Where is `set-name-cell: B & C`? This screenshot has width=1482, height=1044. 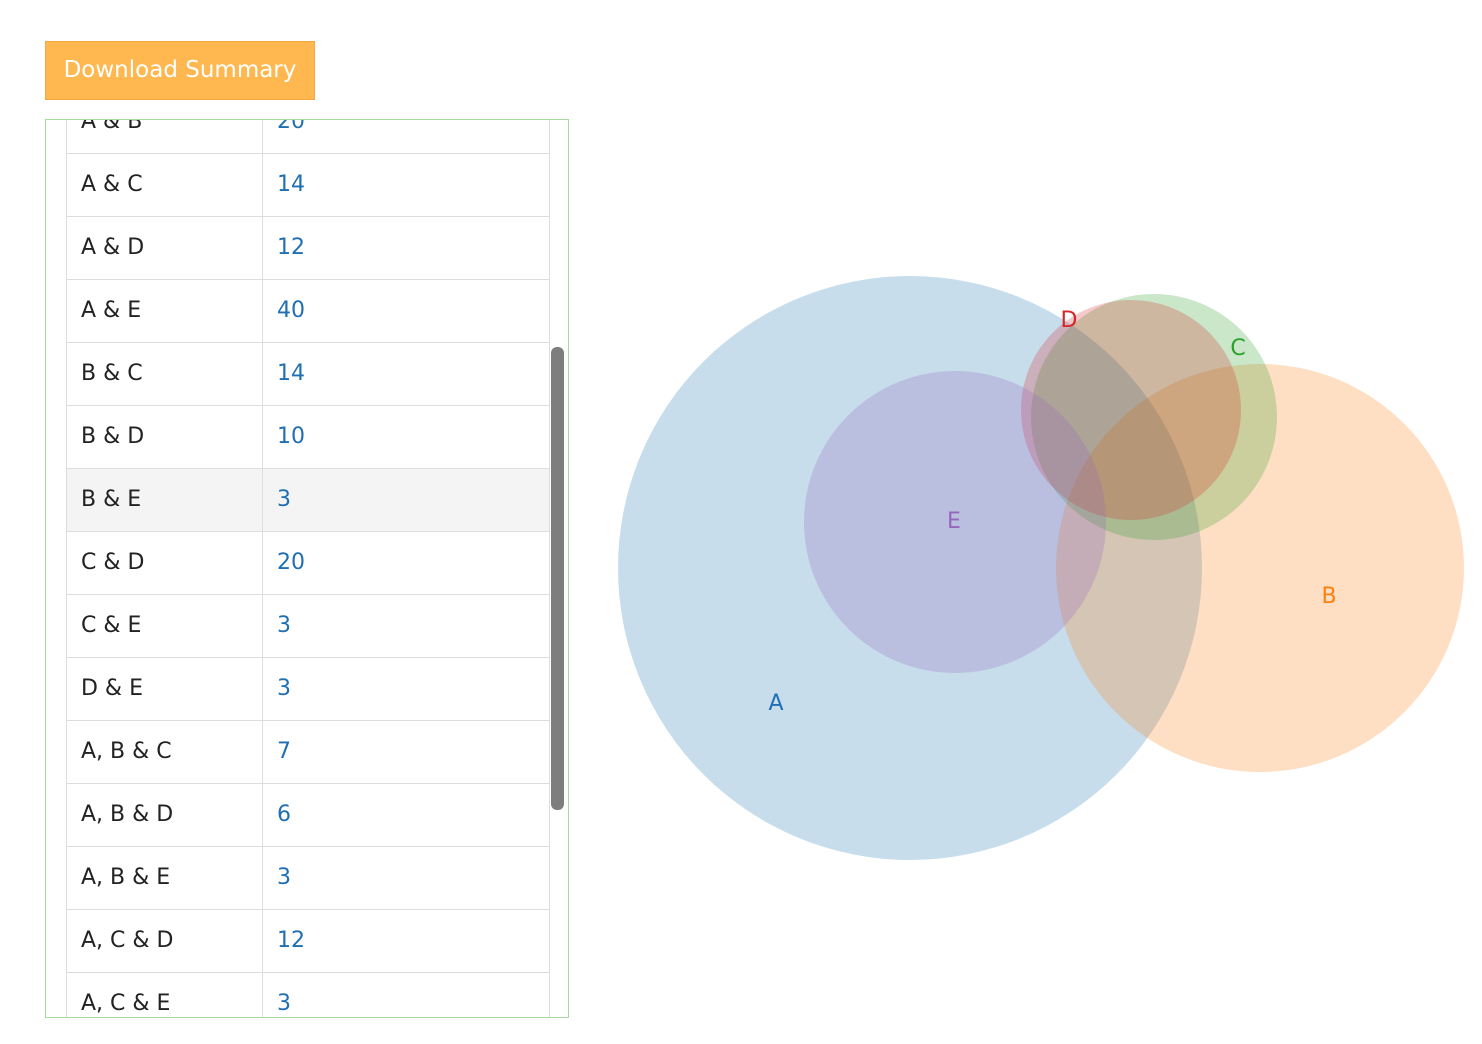
set-name-cell: B & C is located at coordinates (165, 374).